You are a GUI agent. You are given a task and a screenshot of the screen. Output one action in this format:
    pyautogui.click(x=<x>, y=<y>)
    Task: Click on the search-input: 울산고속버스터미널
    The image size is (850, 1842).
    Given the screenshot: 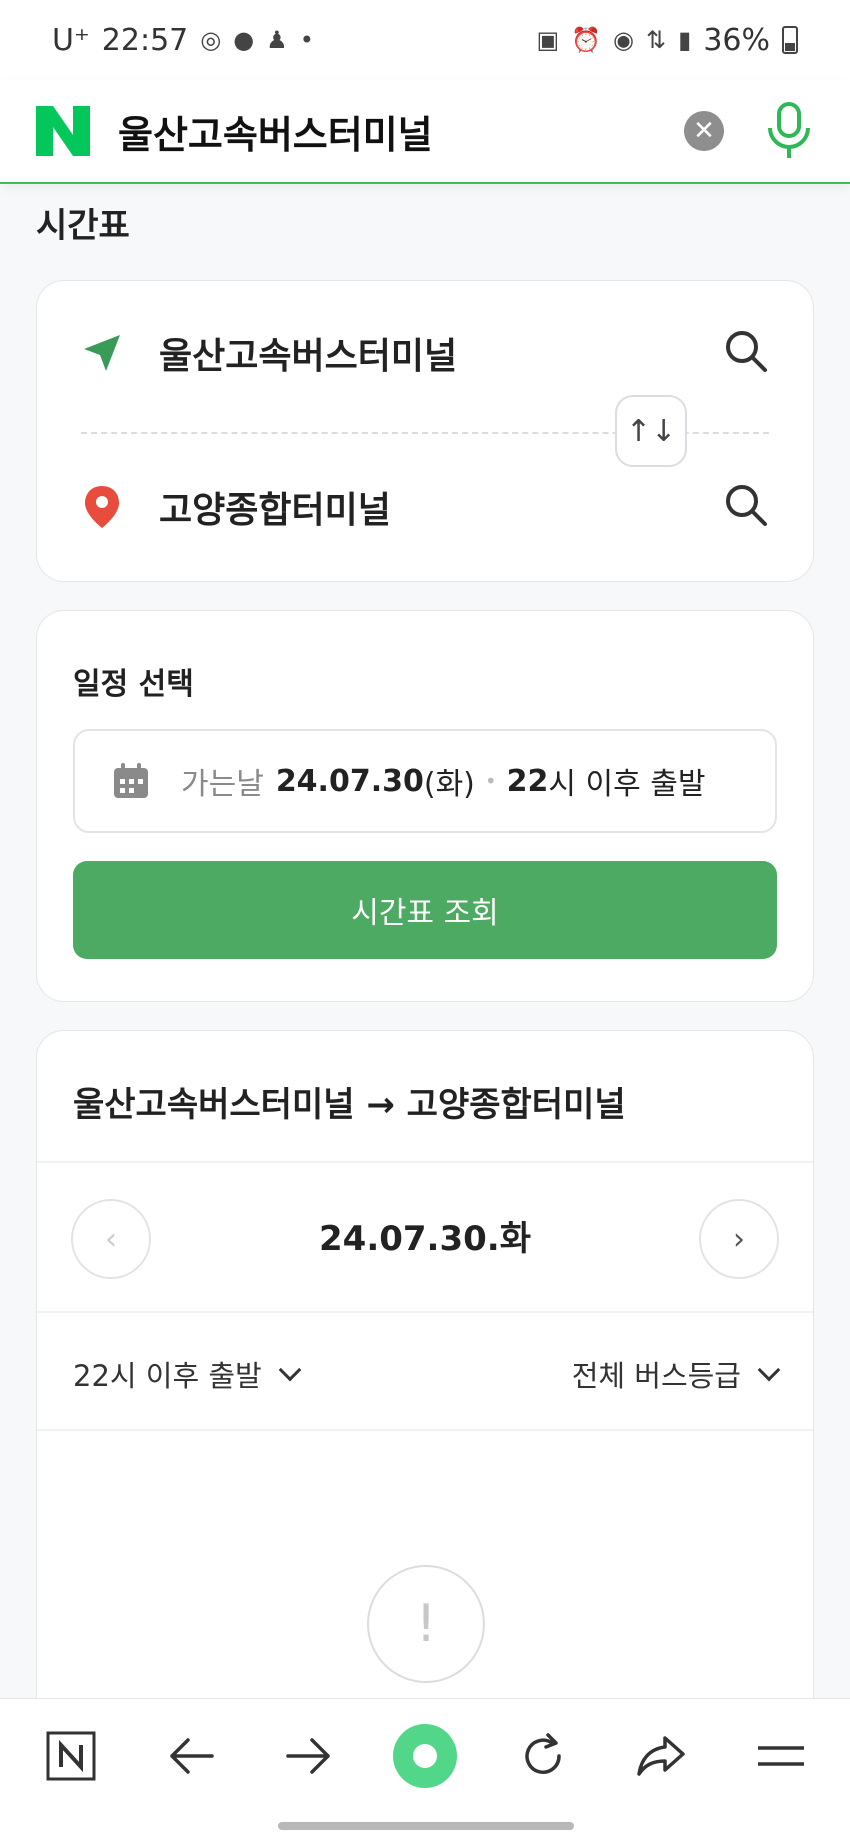 What is the action you would take?
    pyautogui.click(x=401, y=131)
    